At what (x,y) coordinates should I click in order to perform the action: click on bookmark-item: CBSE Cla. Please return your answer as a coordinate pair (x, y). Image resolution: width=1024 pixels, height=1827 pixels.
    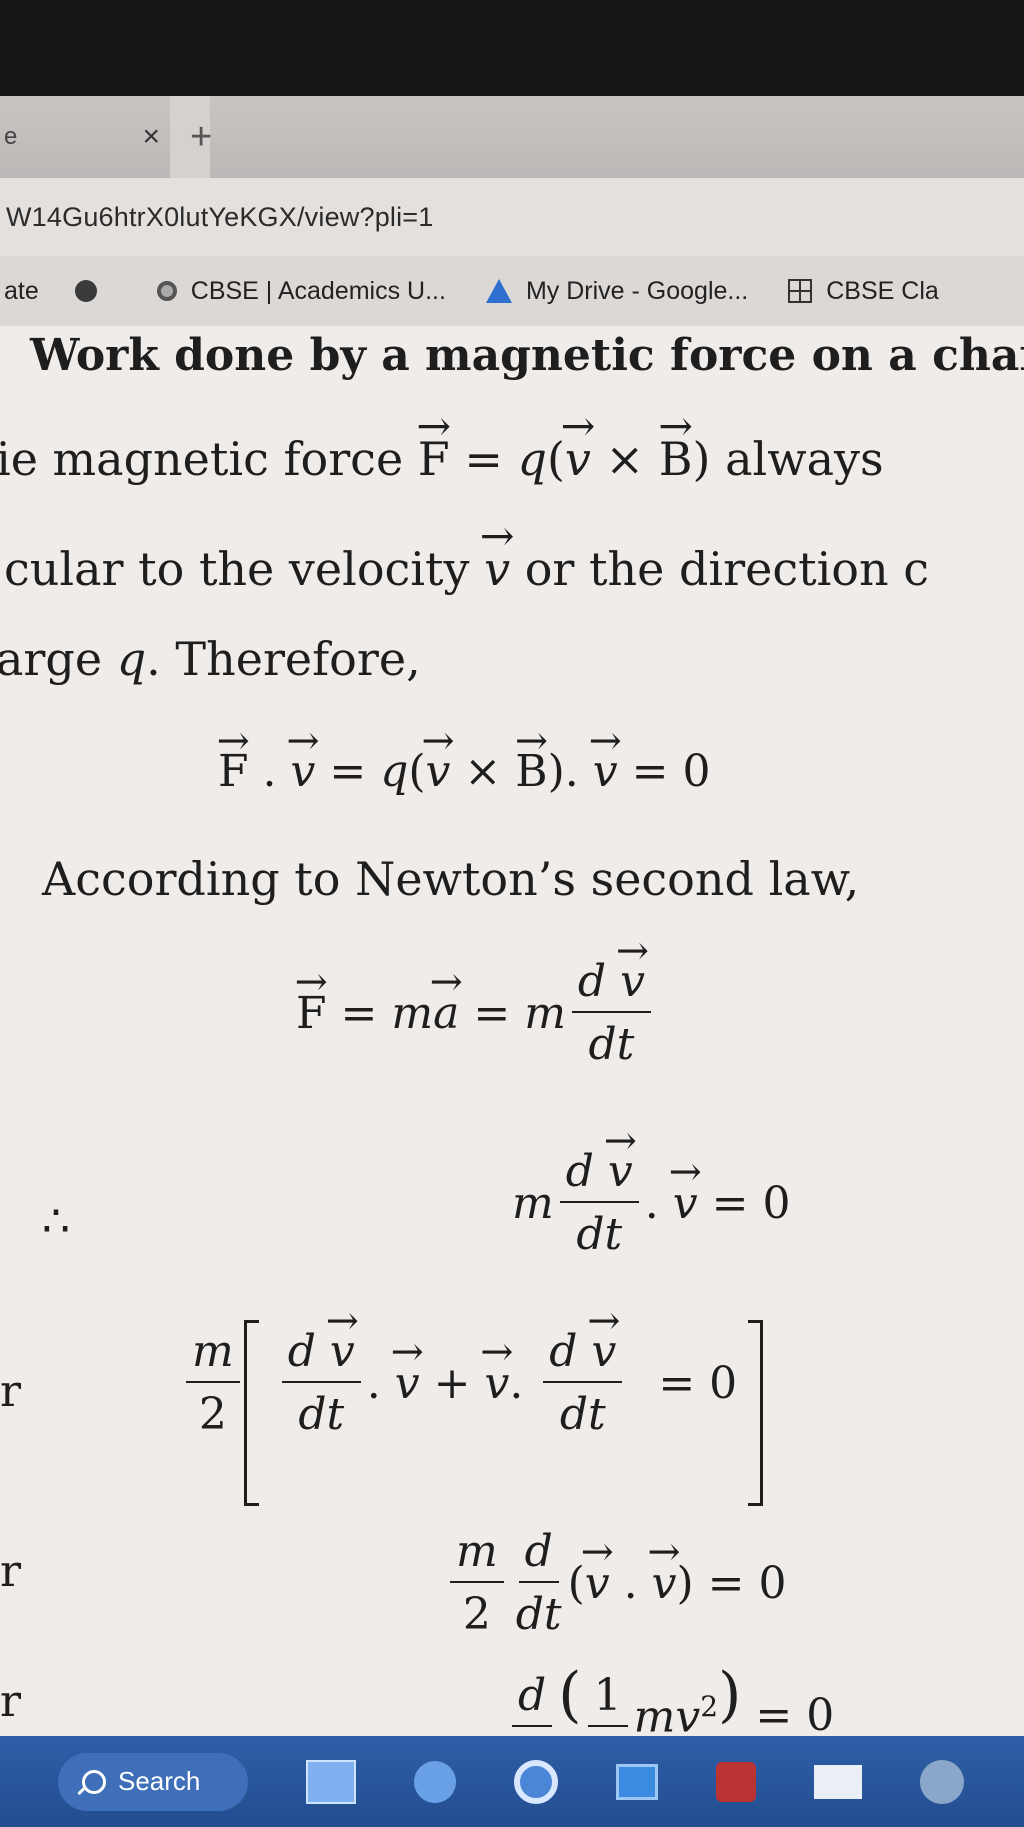
    Looking at the image, I should click on (863, 291).